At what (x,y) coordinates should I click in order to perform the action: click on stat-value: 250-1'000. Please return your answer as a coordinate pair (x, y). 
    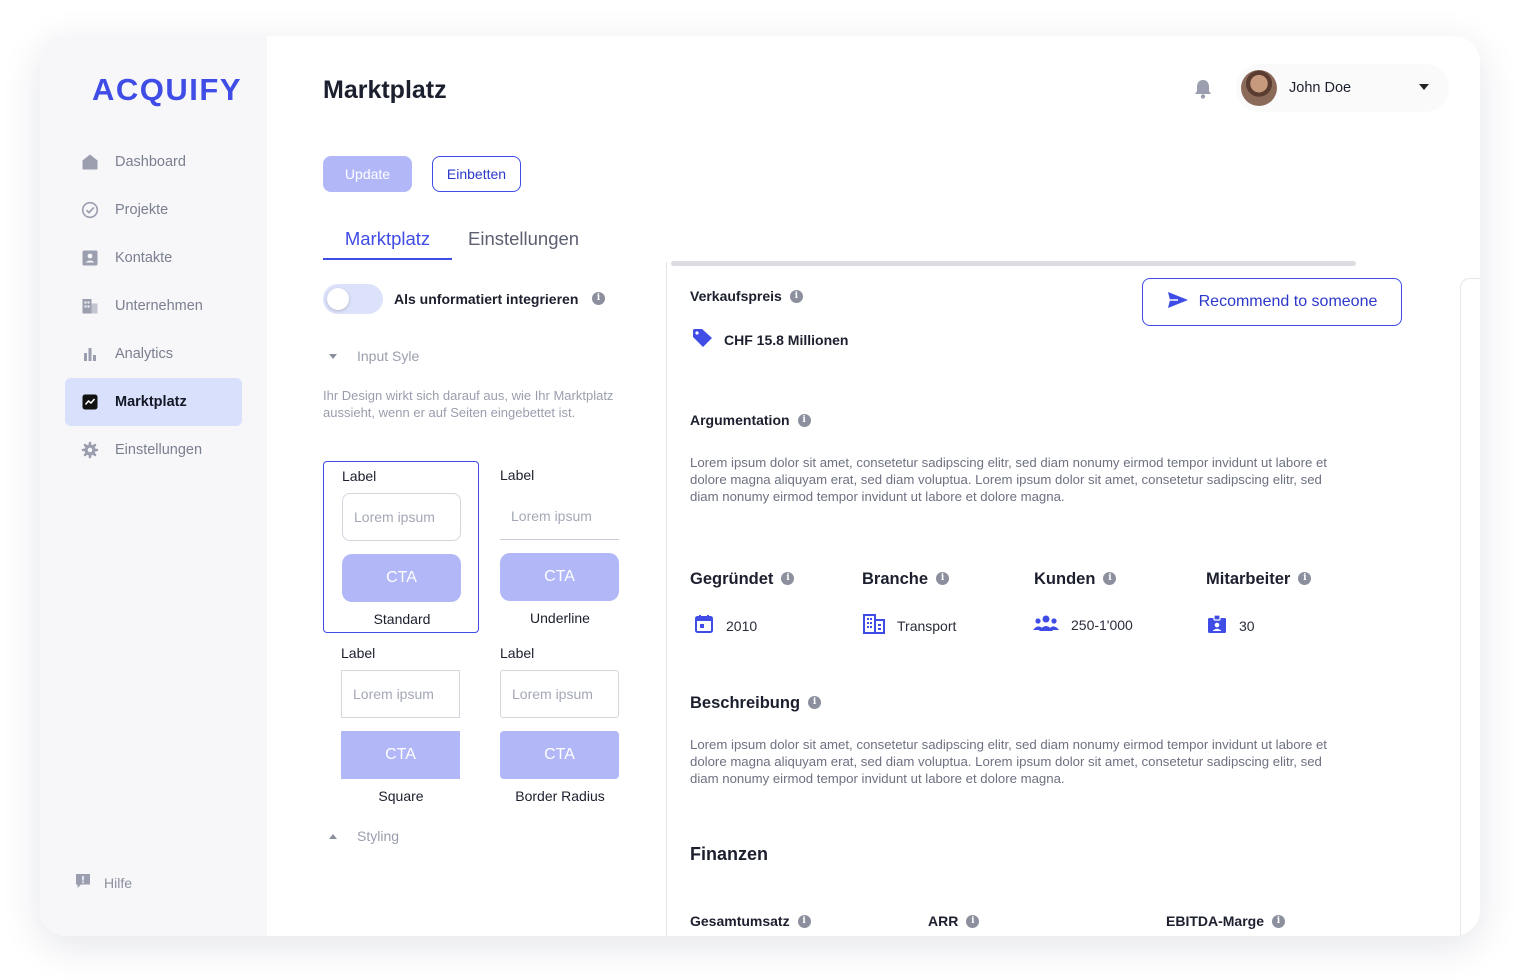
    Looking at the image, I should click on (1102, 624).